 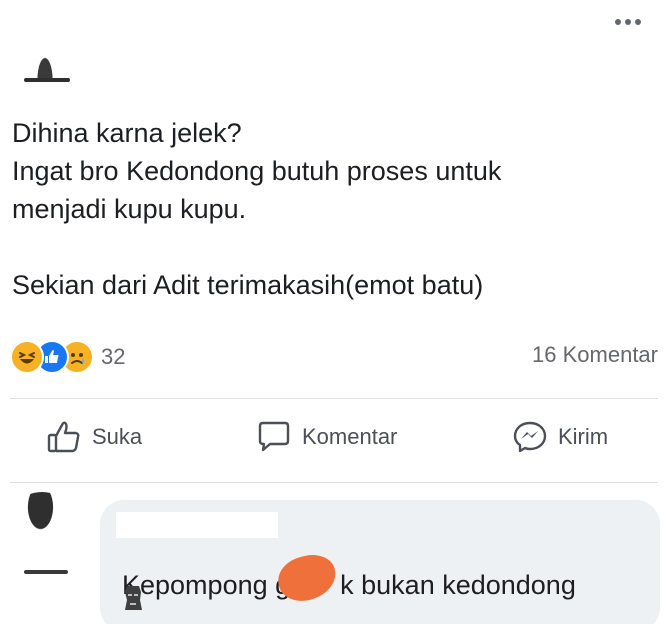 I want to click on post-line: Ingat bro Kedondong butuh proses untuk, so click(x=257, y=171).